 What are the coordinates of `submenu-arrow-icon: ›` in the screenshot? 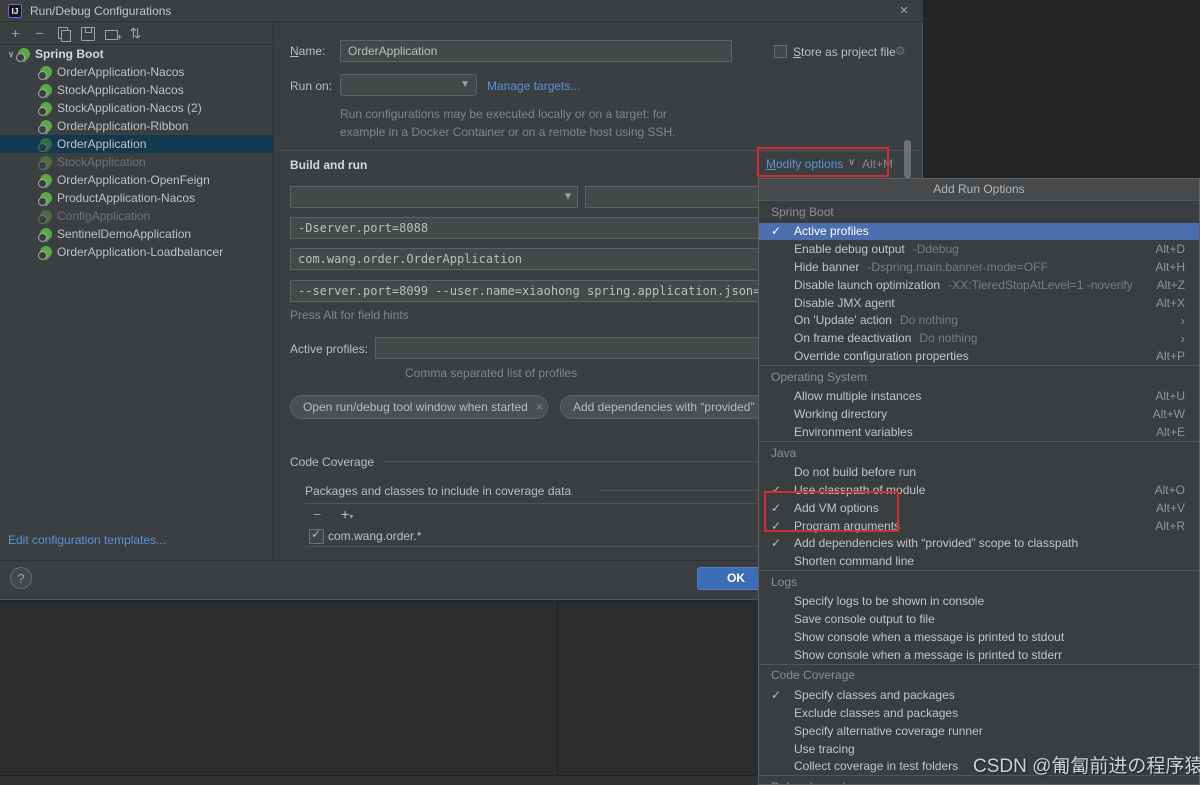 It's located at (1182, 320).